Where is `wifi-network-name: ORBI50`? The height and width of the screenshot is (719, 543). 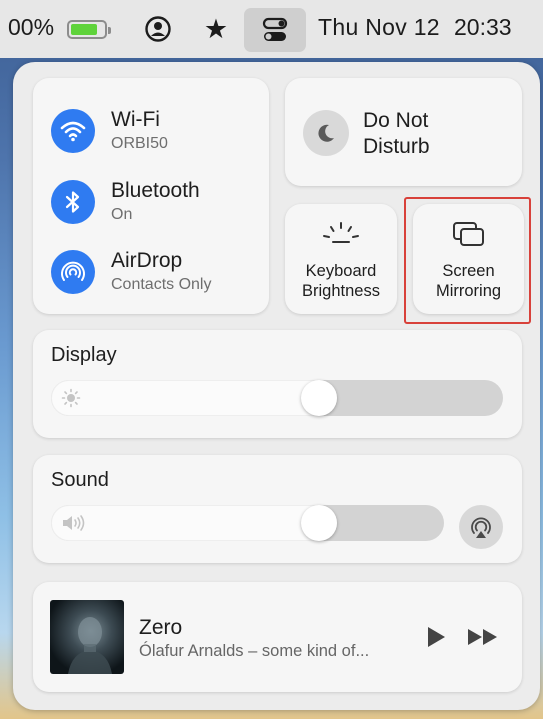 wifi-network-name: ORBI50 is located at coordinates (139, 143).